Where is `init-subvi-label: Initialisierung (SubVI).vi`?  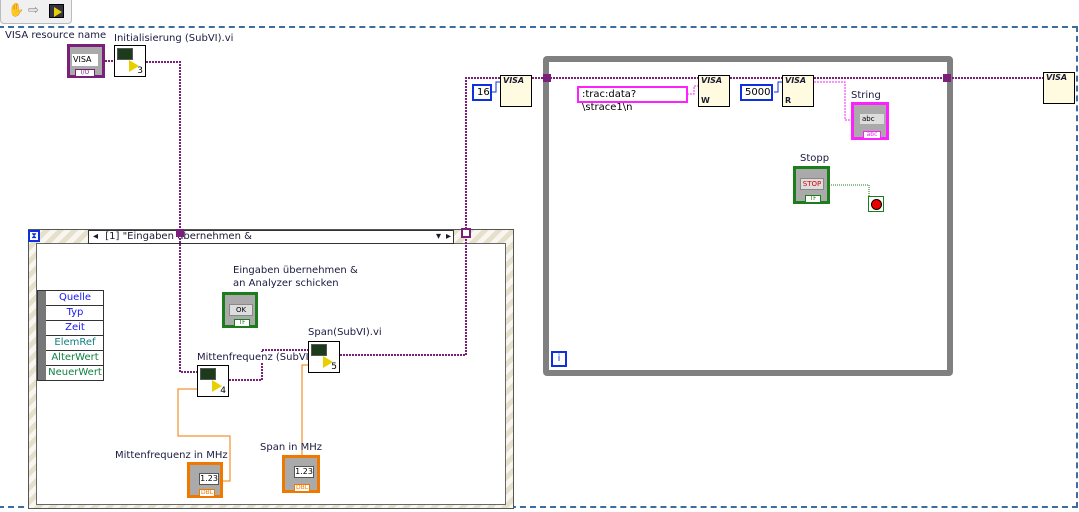 init-subvi-label: Initialisierung (SubVI).vi is located at coordinates (174, 38).